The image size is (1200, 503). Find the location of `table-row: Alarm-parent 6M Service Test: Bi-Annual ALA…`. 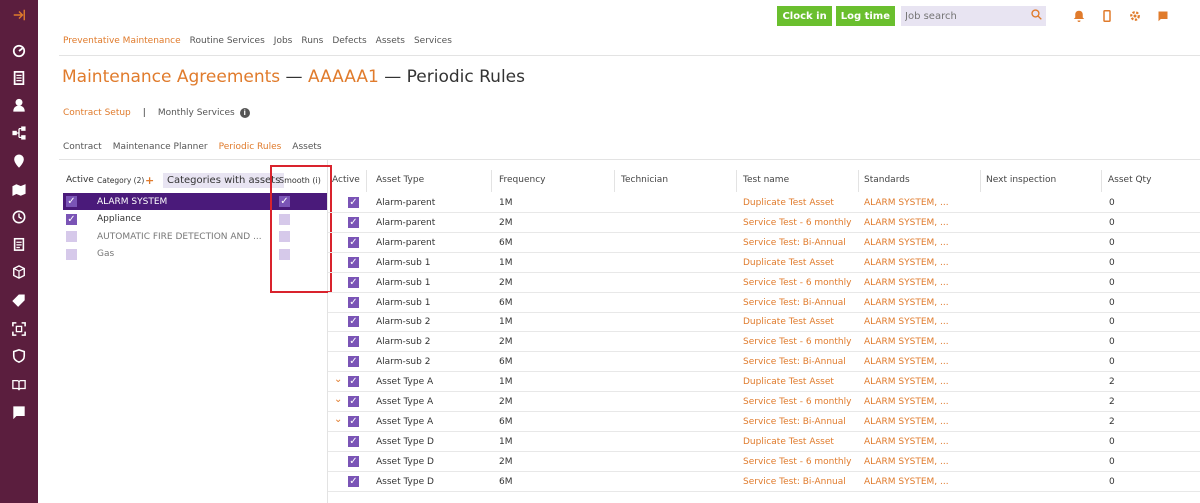

table-row: Alarm-parent 6M Service Test: Bi-Annual ALA… is located at coordinates (764, 243).